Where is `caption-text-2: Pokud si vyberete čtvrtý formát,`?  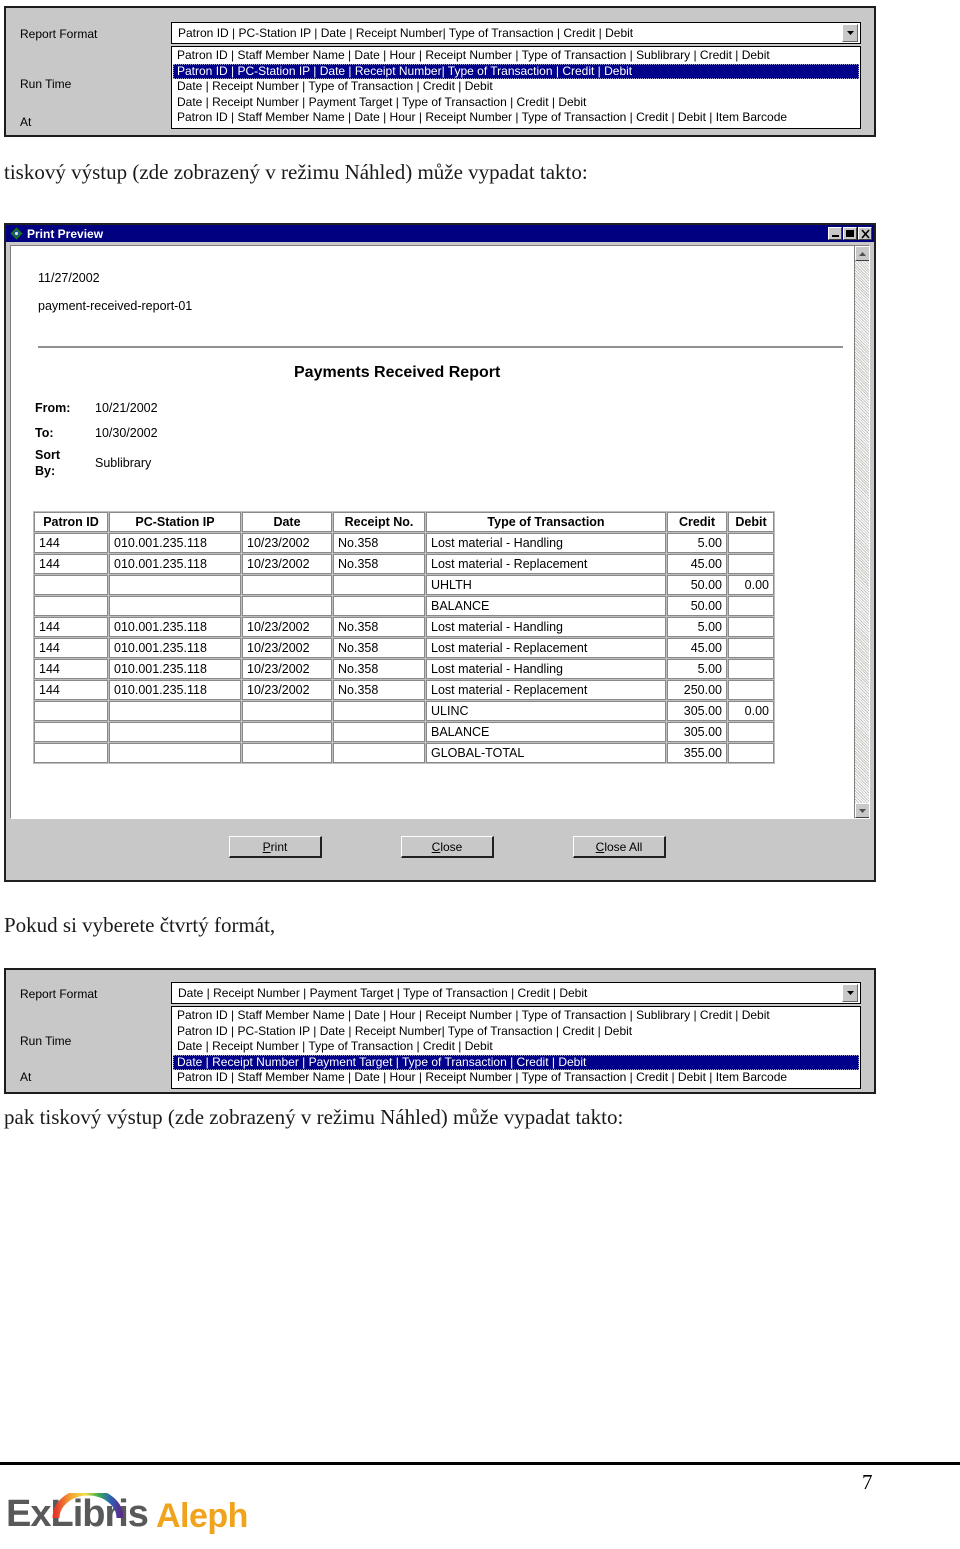
caption-text-2: Pokud si vyberete čtvrtý formát, is located at coordinates (140, 925).